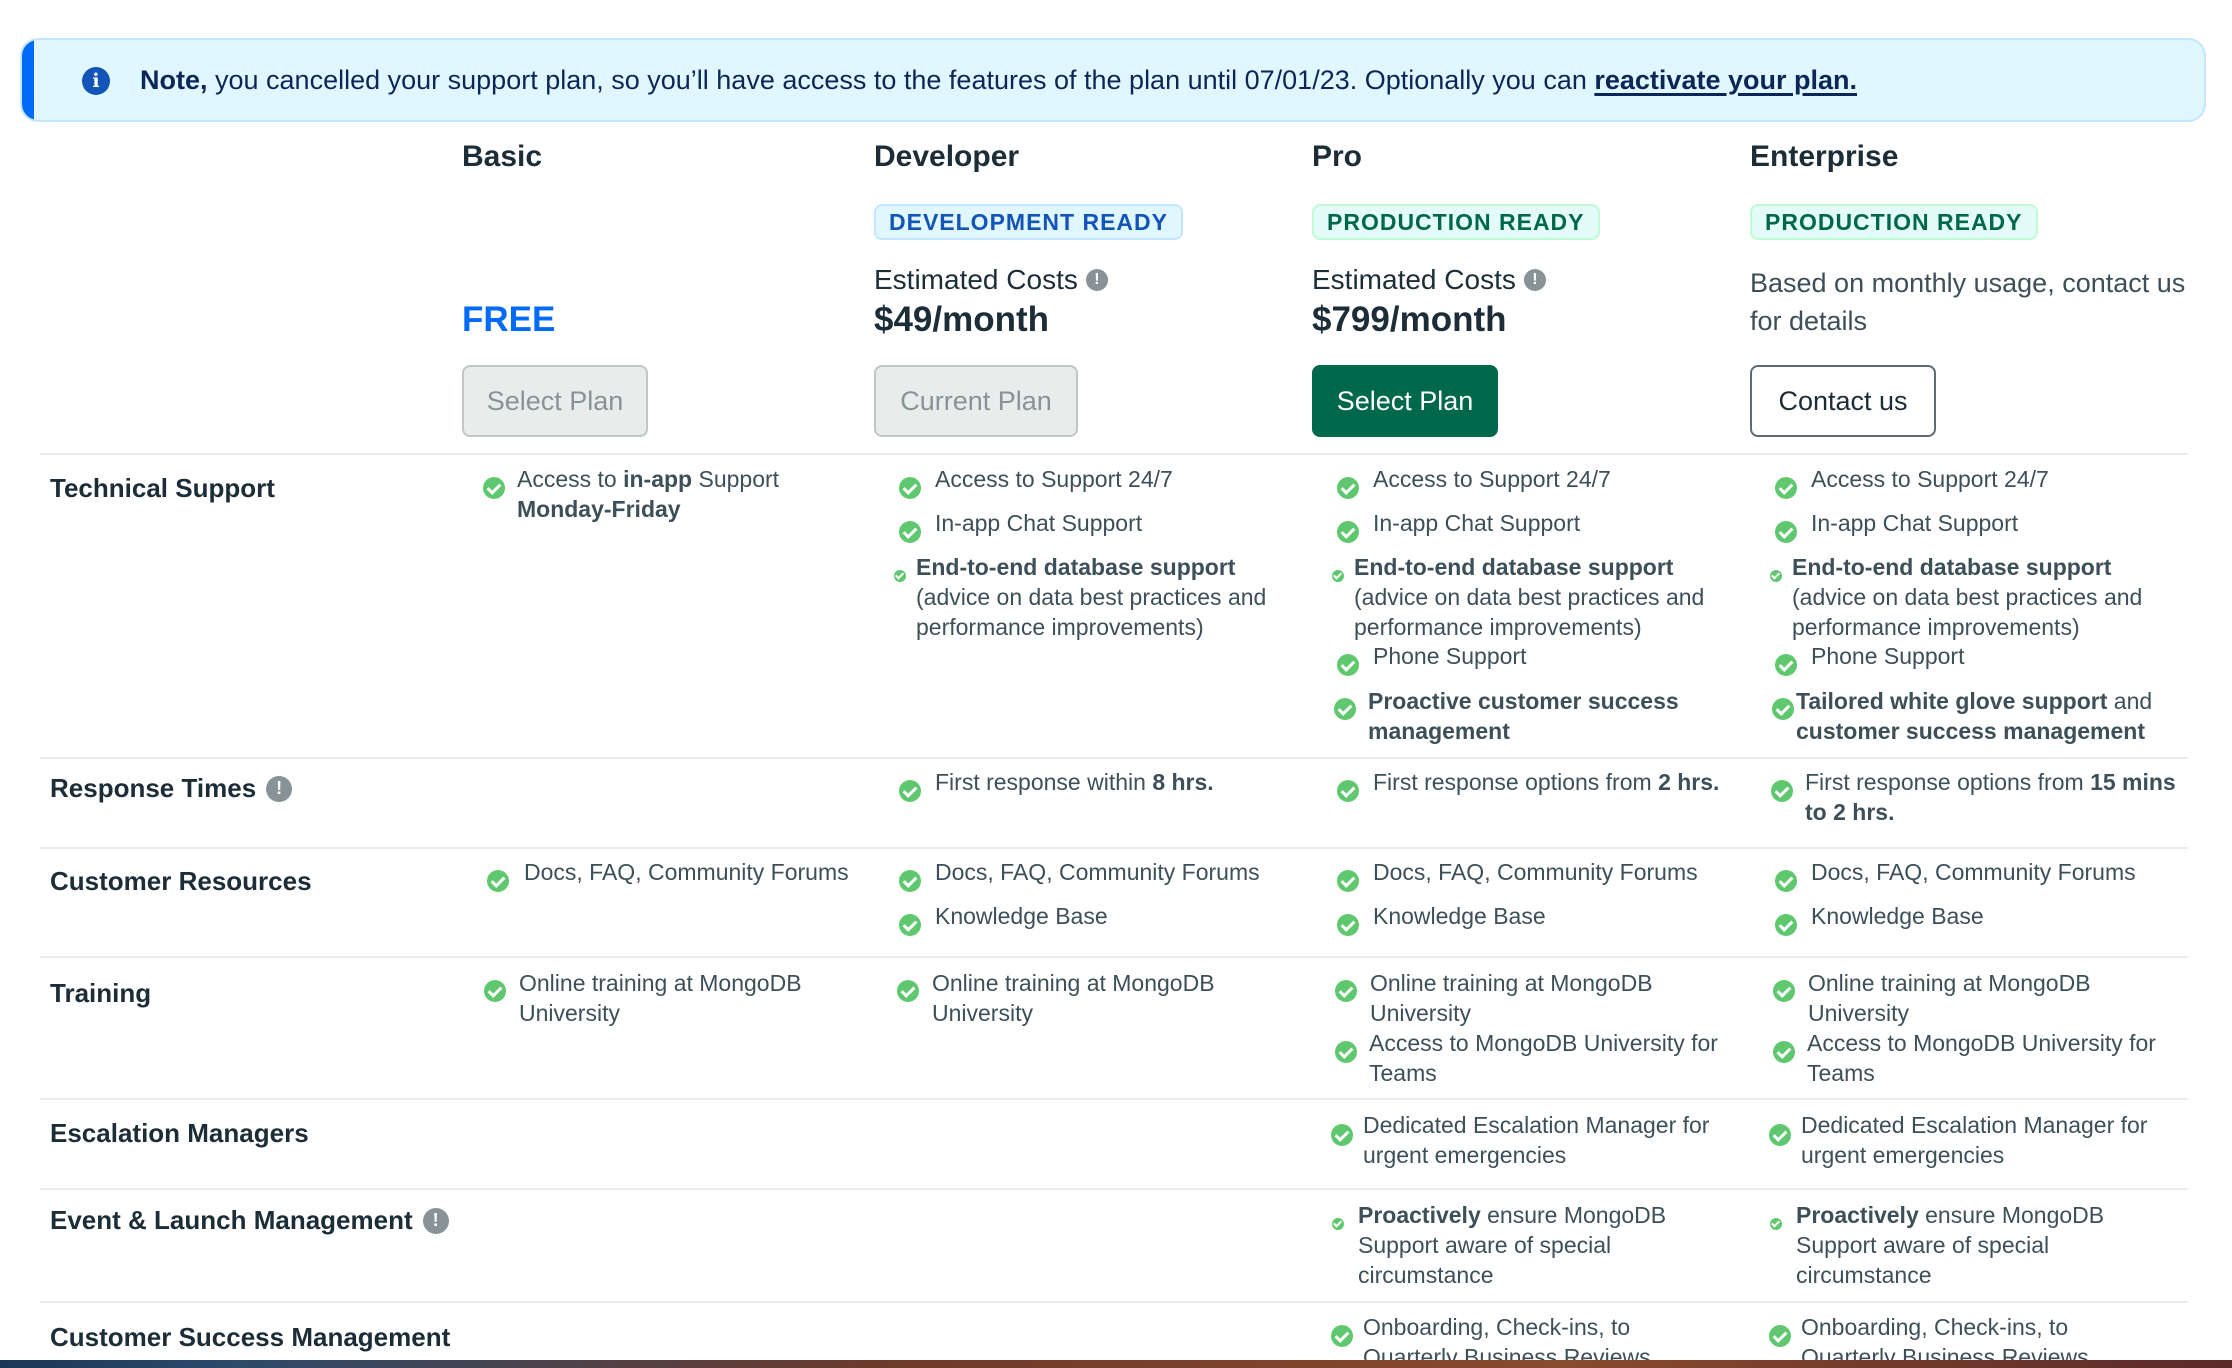  What do you see at coordinates (1097, 872) in the screenshot?
I see `feature-item: Docs, FAQ, Community Forums` at bounding box center [1097, 872].